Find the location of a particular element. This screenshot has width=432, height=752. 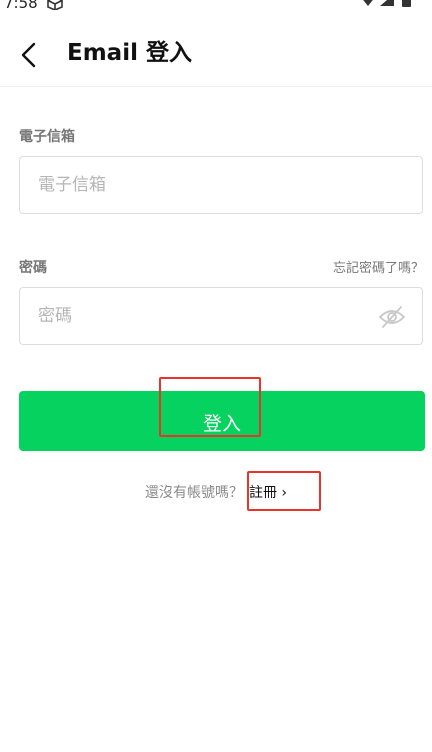

back-arrow-icon is located at coordinates (28, 55).